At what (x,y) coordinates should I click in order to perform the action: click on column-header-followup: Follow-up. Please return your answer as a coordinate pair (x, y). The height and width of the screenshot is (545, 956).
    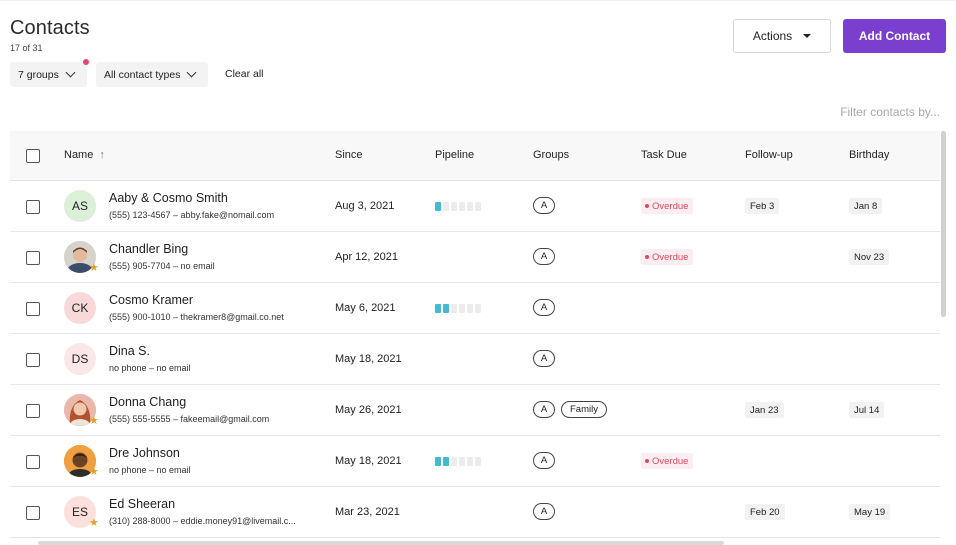
    Looking at the image, I should click on (769, 155).